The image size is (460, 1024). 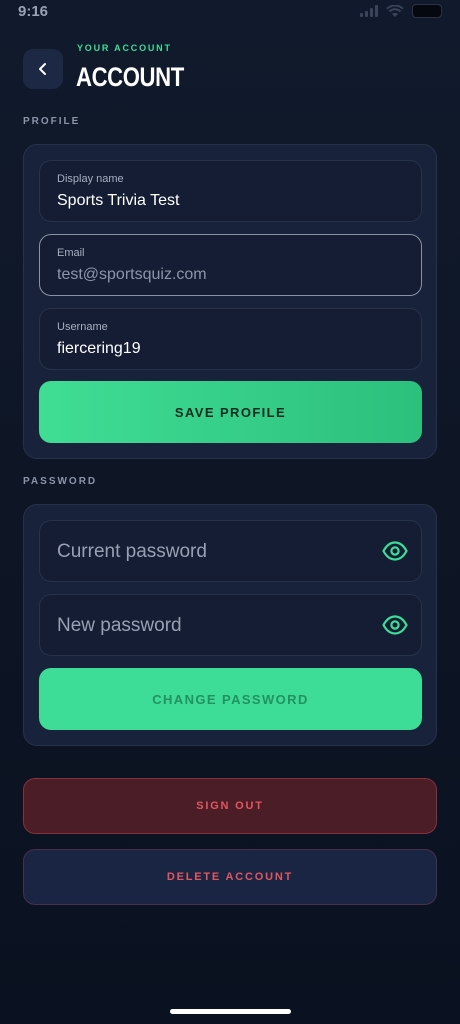 I want to click on username-value: fiercering19, so click(x=99, y=348).